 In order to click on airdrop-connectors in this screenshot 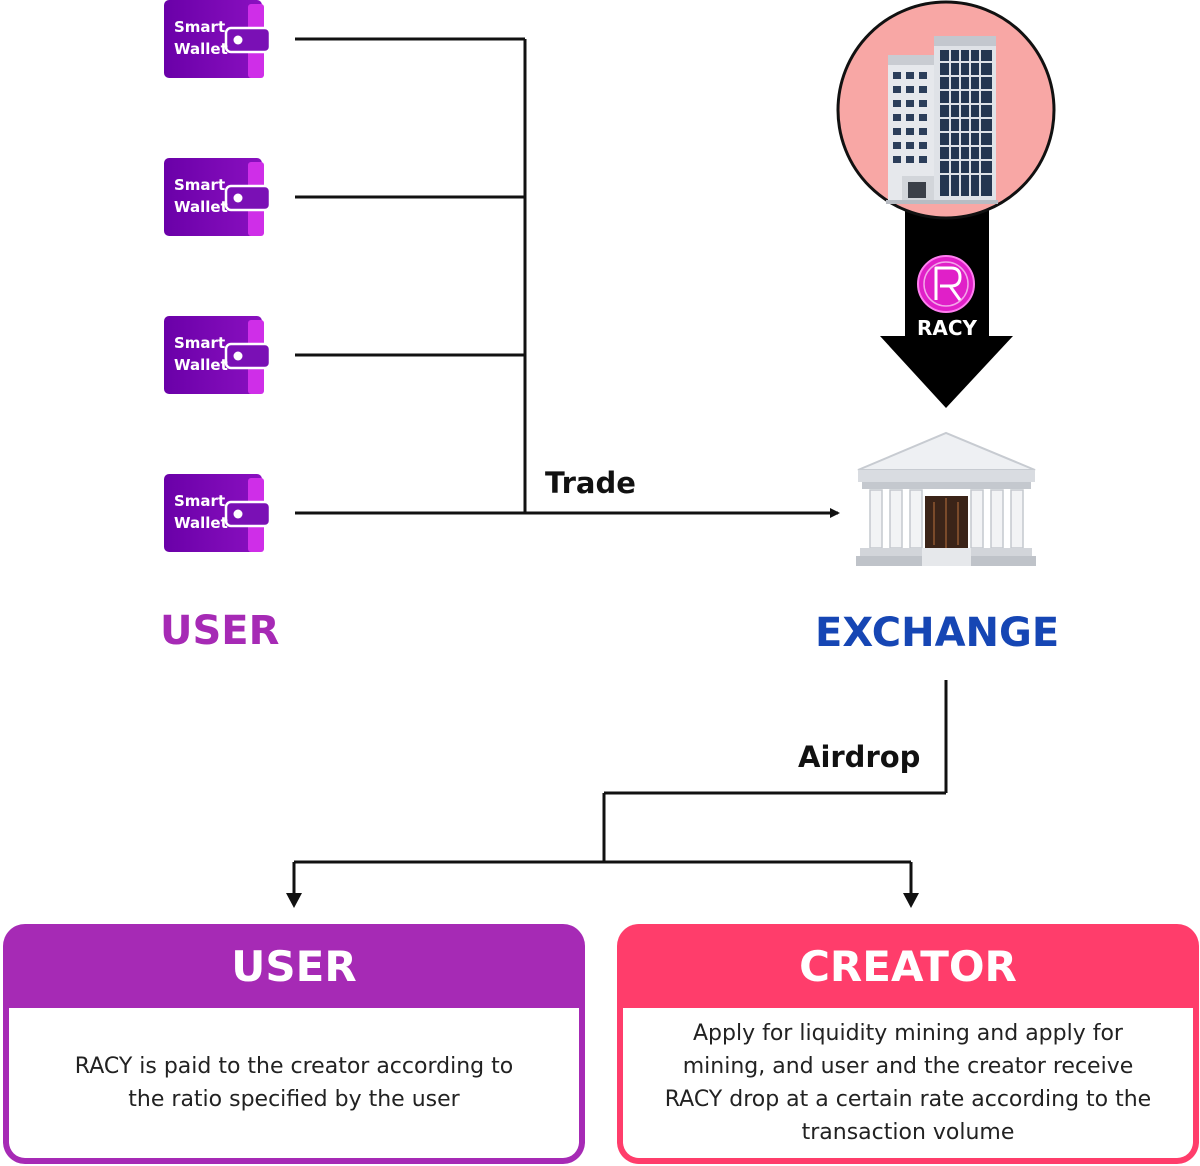, I will do `click(617, 794)`.